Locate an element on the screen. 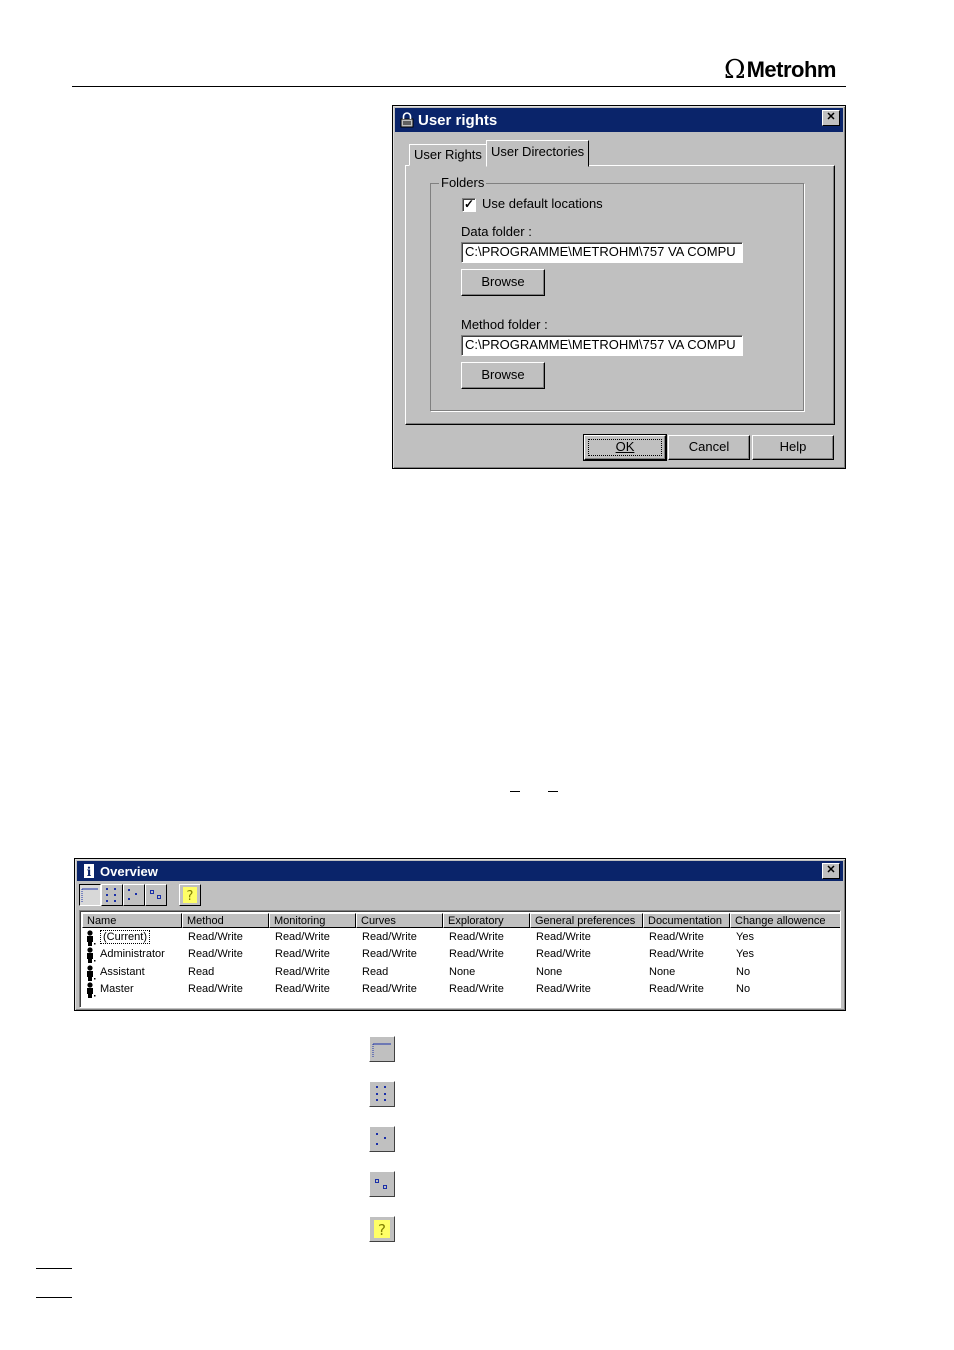  help-button: Help is located at coordinates (793, 447).